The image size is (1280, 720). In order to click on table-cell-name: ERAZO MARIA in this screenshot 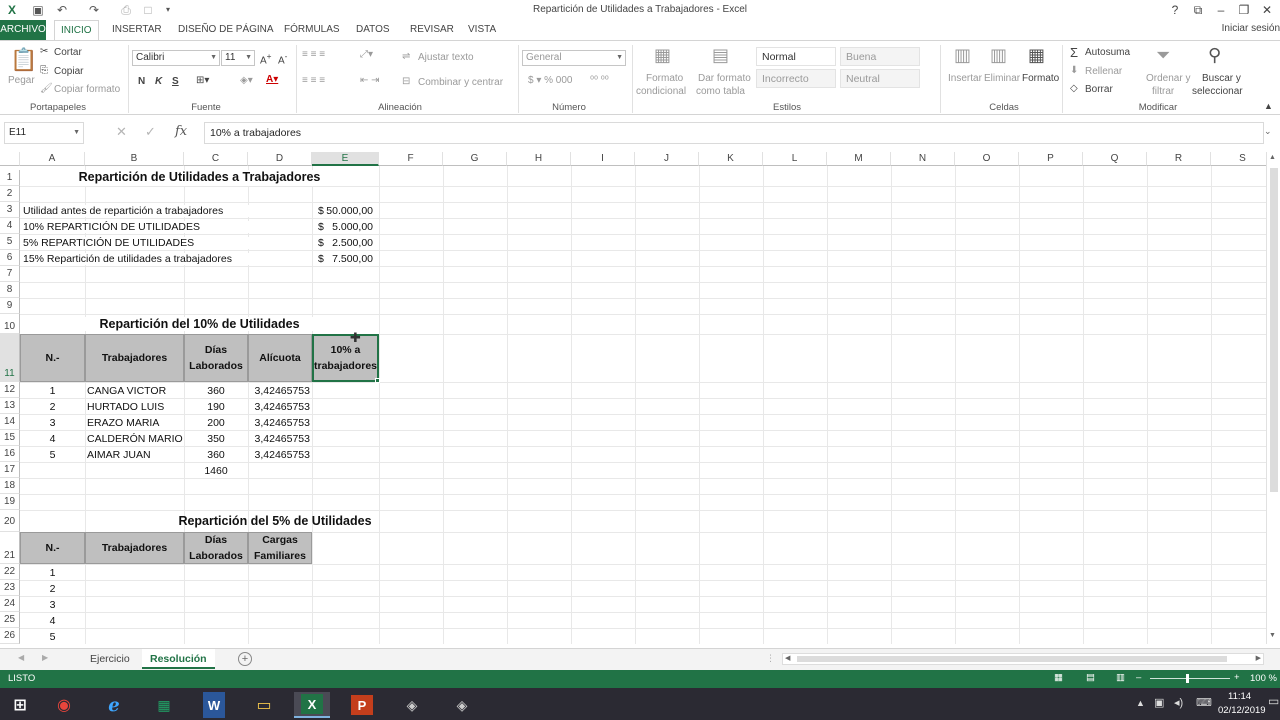, I will do `click(123, 423)`.